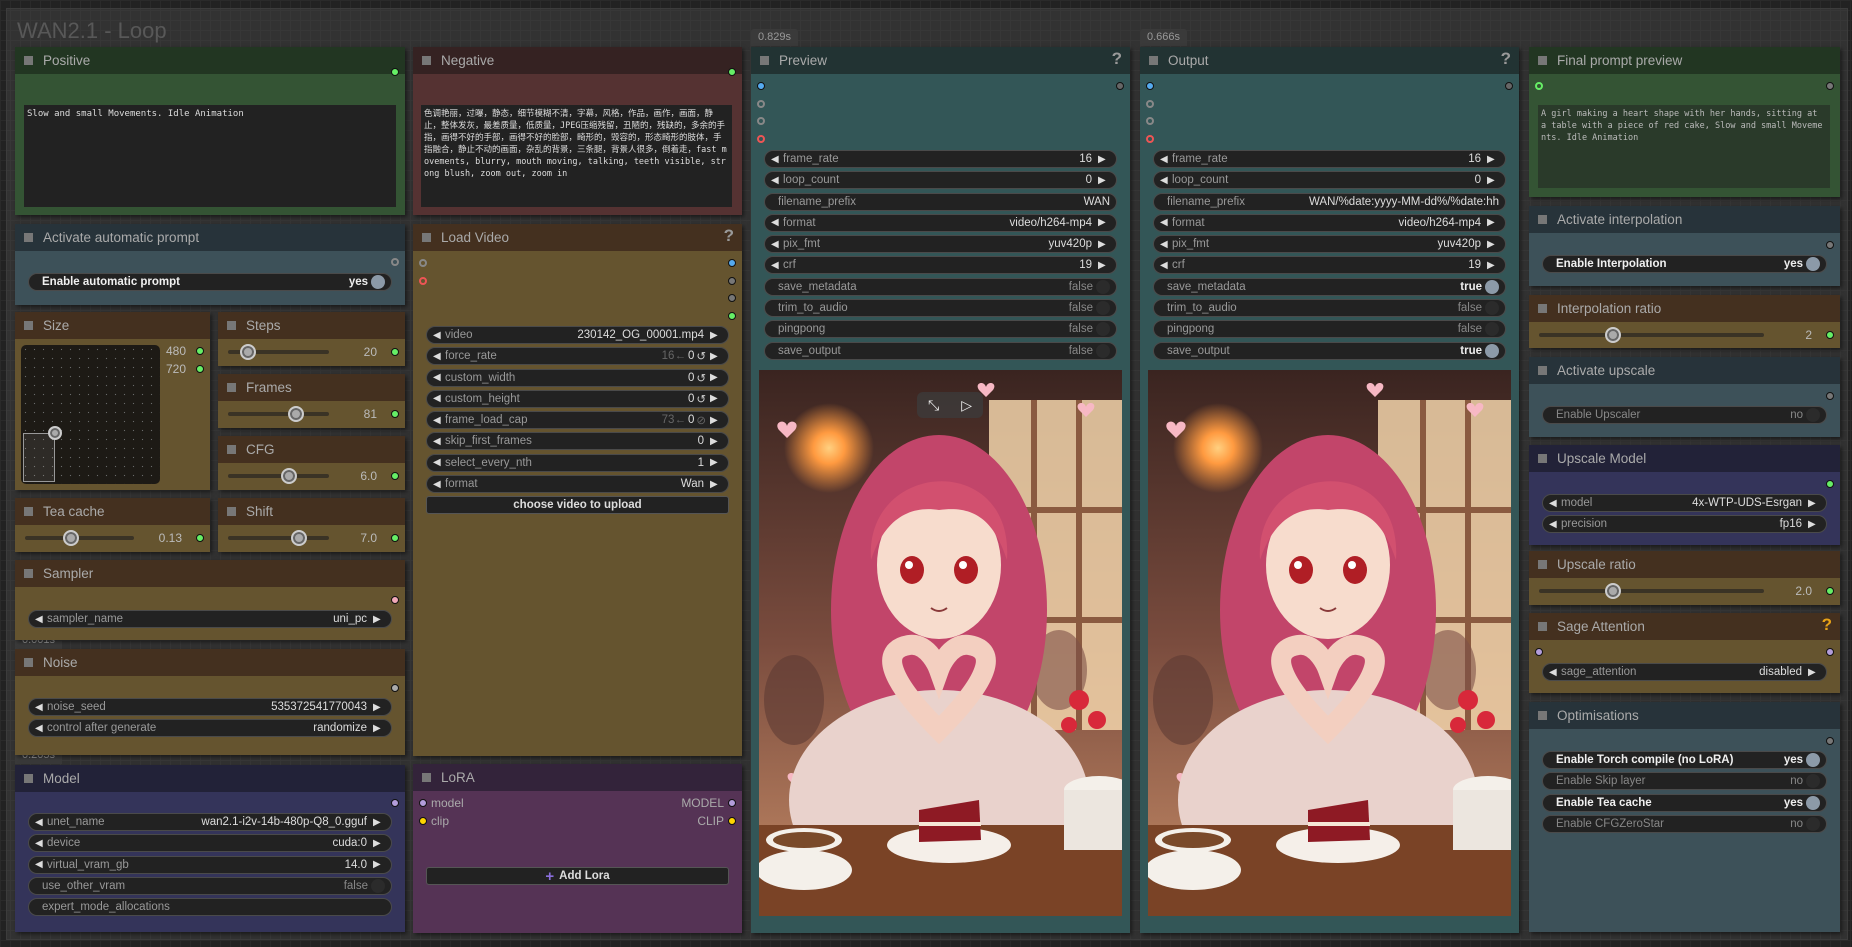 This screenshot has width=1852, height=947. What do you see at coordinates (210, 662) in the screenshot?
I see `node-header: Noise` at bounding box center [210, 662].